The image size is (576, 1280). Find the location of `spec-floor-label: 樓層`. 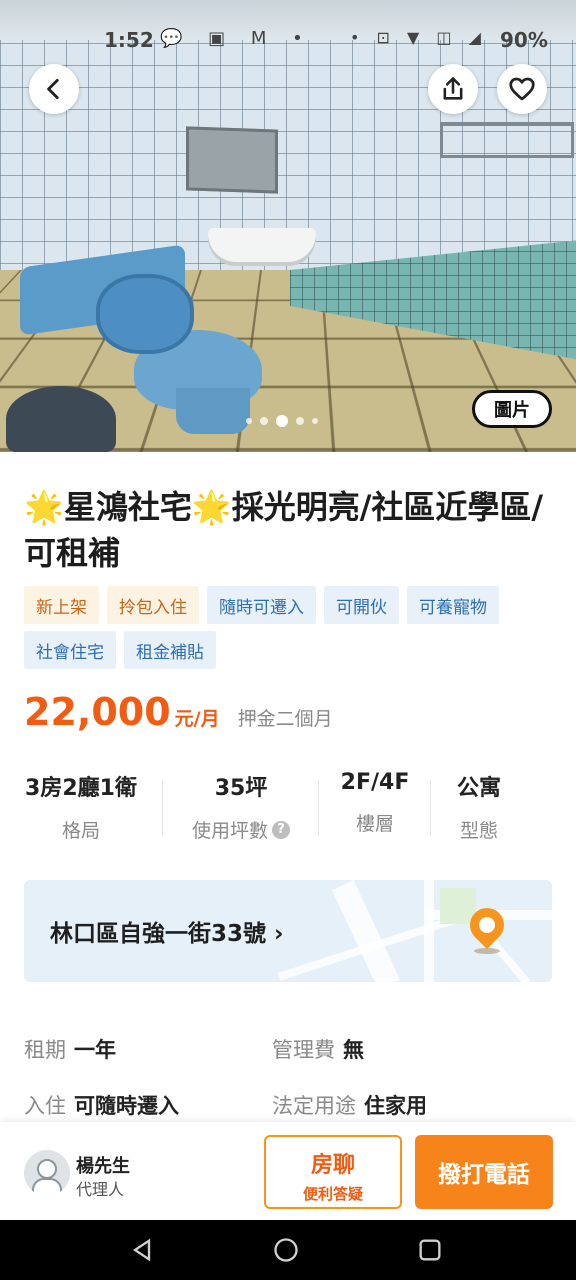

spec-floor-label: 樓層 is located at coordinates (375, 822).